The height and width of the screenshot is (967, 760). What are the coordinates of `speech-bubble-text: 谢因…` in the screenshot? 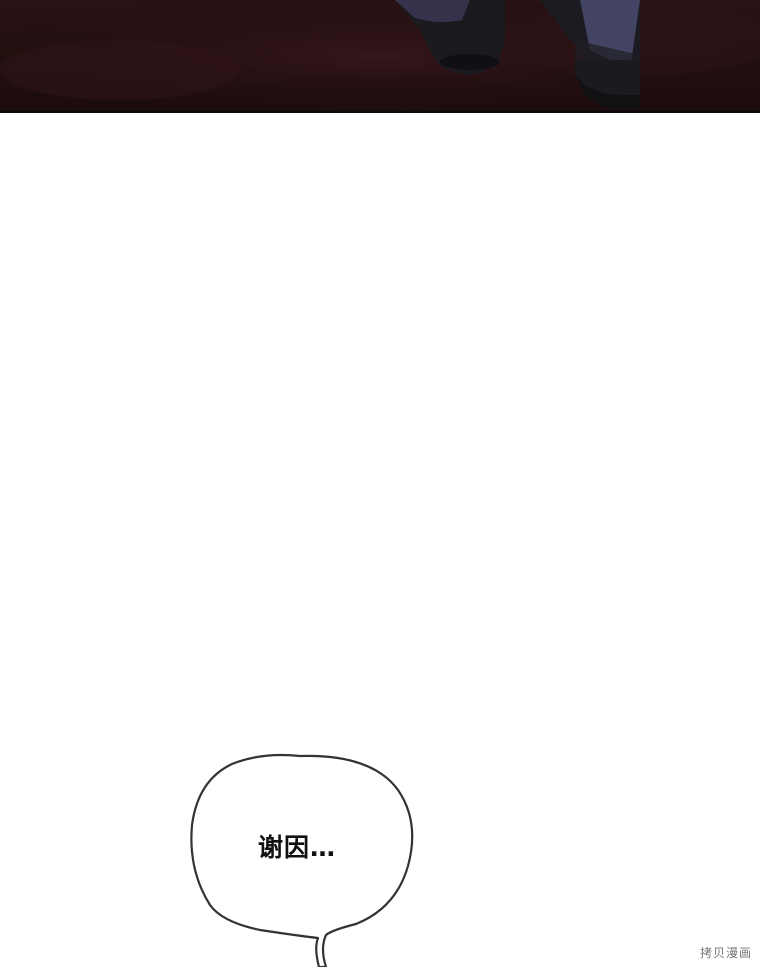 It's located at (297, 847).